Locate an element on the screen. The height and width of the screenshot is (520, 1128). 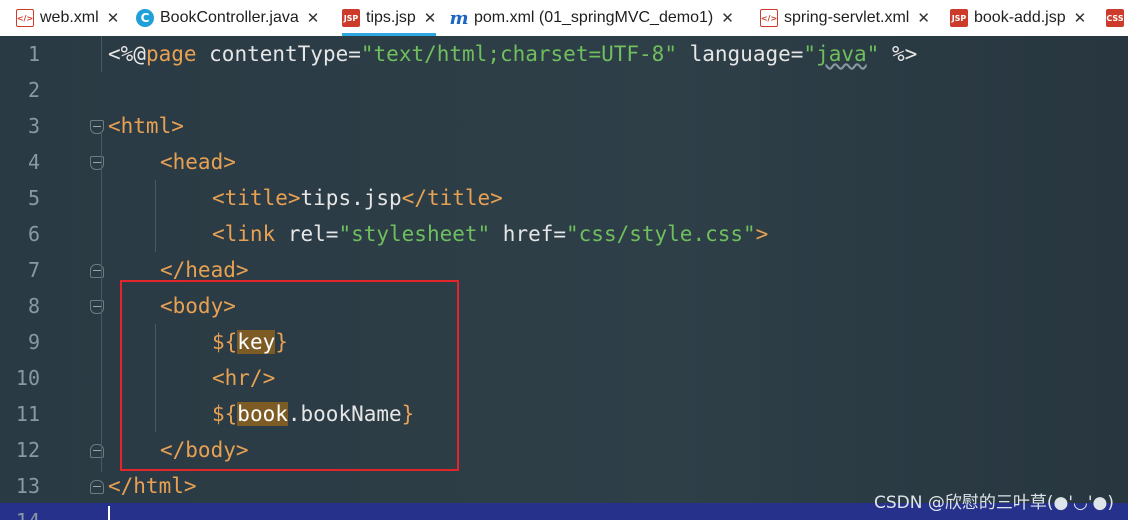
tab-css-file: CSS is located at coordinates (1117, 18).